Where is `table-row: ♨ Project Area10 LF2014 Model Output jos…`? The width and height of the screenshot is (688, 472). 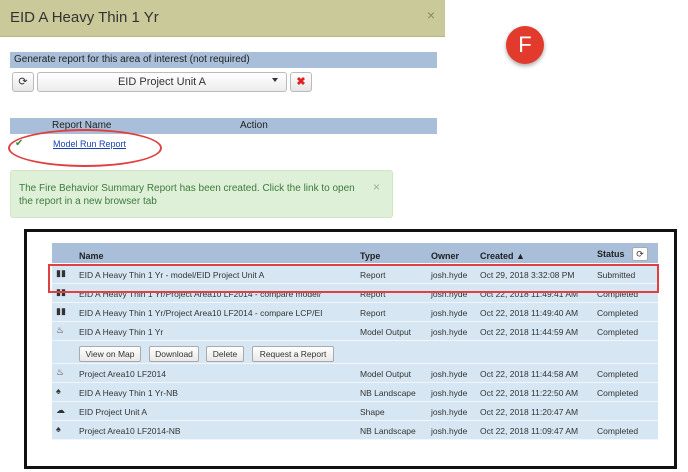
table-row: ♨ Project Area10 LF2014 Model Output jos… is located at coordinates (355, 373).